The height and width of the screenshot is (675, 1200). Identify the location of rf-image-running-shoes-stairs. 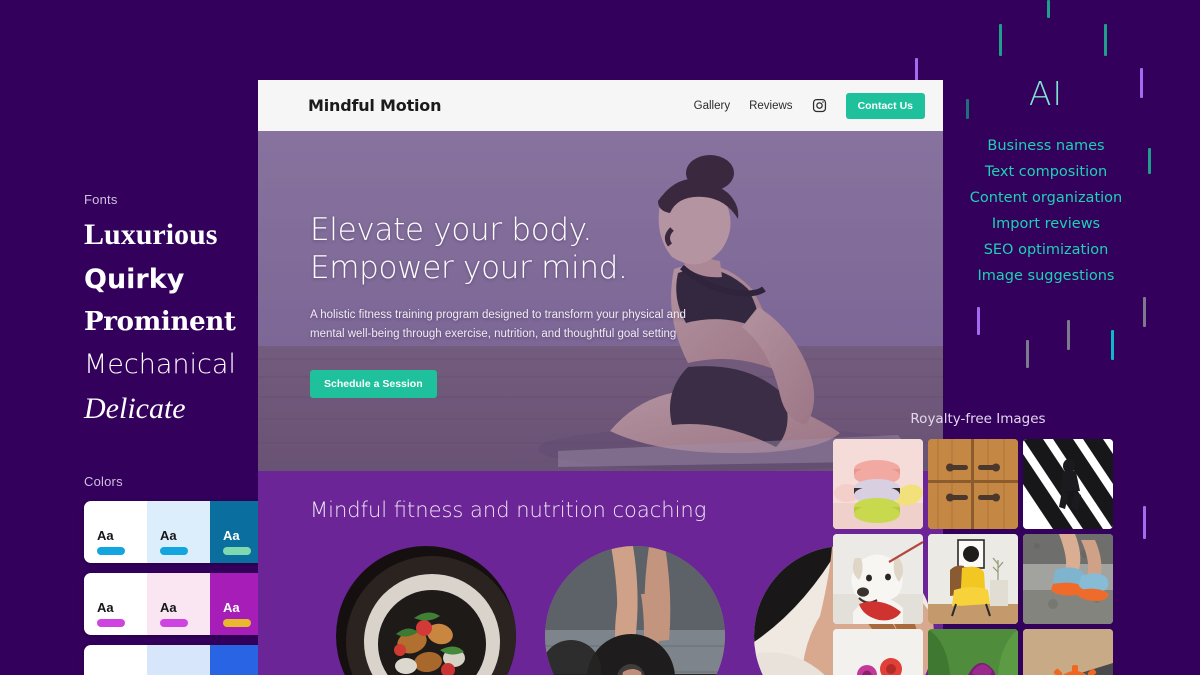
(1068, 579).